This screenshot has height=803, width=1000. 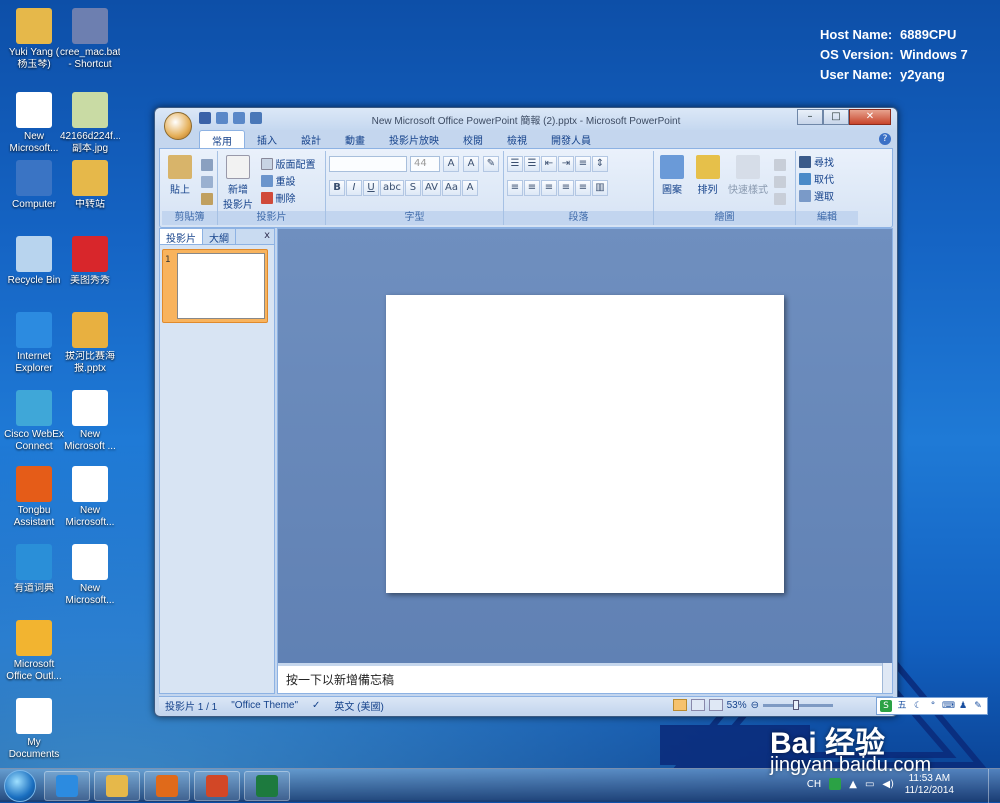 What do you see at coordinates (34, 343) in the screenshot?
I see `desktop-icon-internet-explorer-icon: Internet Explorer` at bounding box center [34, 343].